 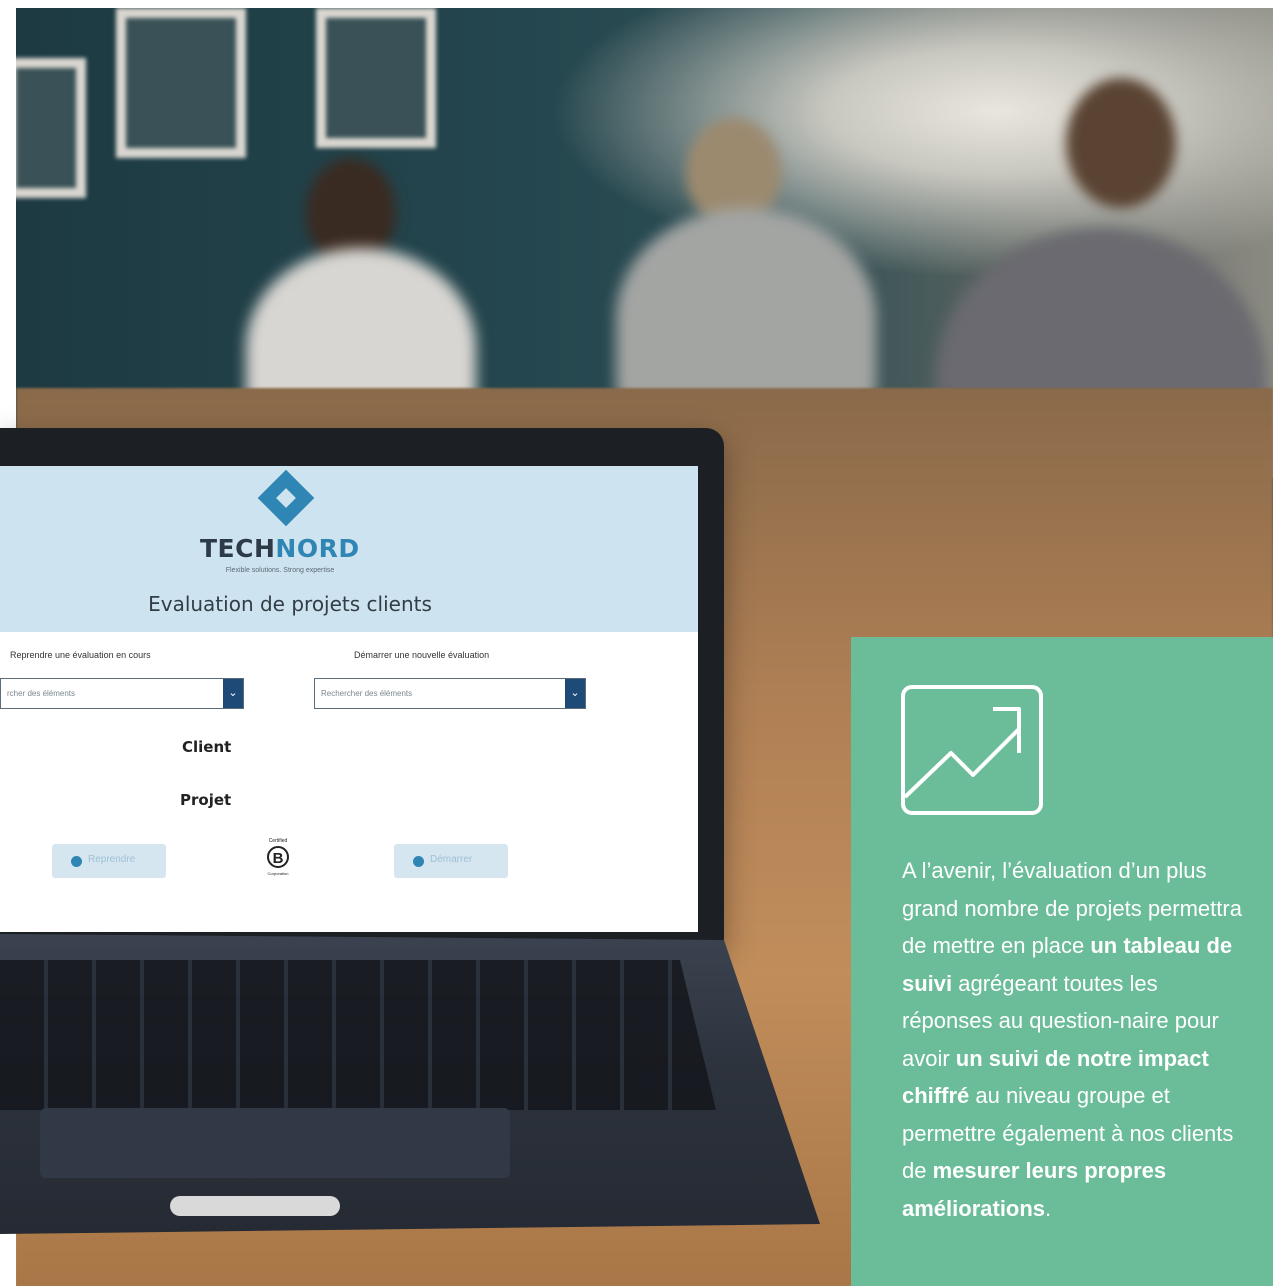 I want to click on projet-label: Projet, so click(x=206, y=800).